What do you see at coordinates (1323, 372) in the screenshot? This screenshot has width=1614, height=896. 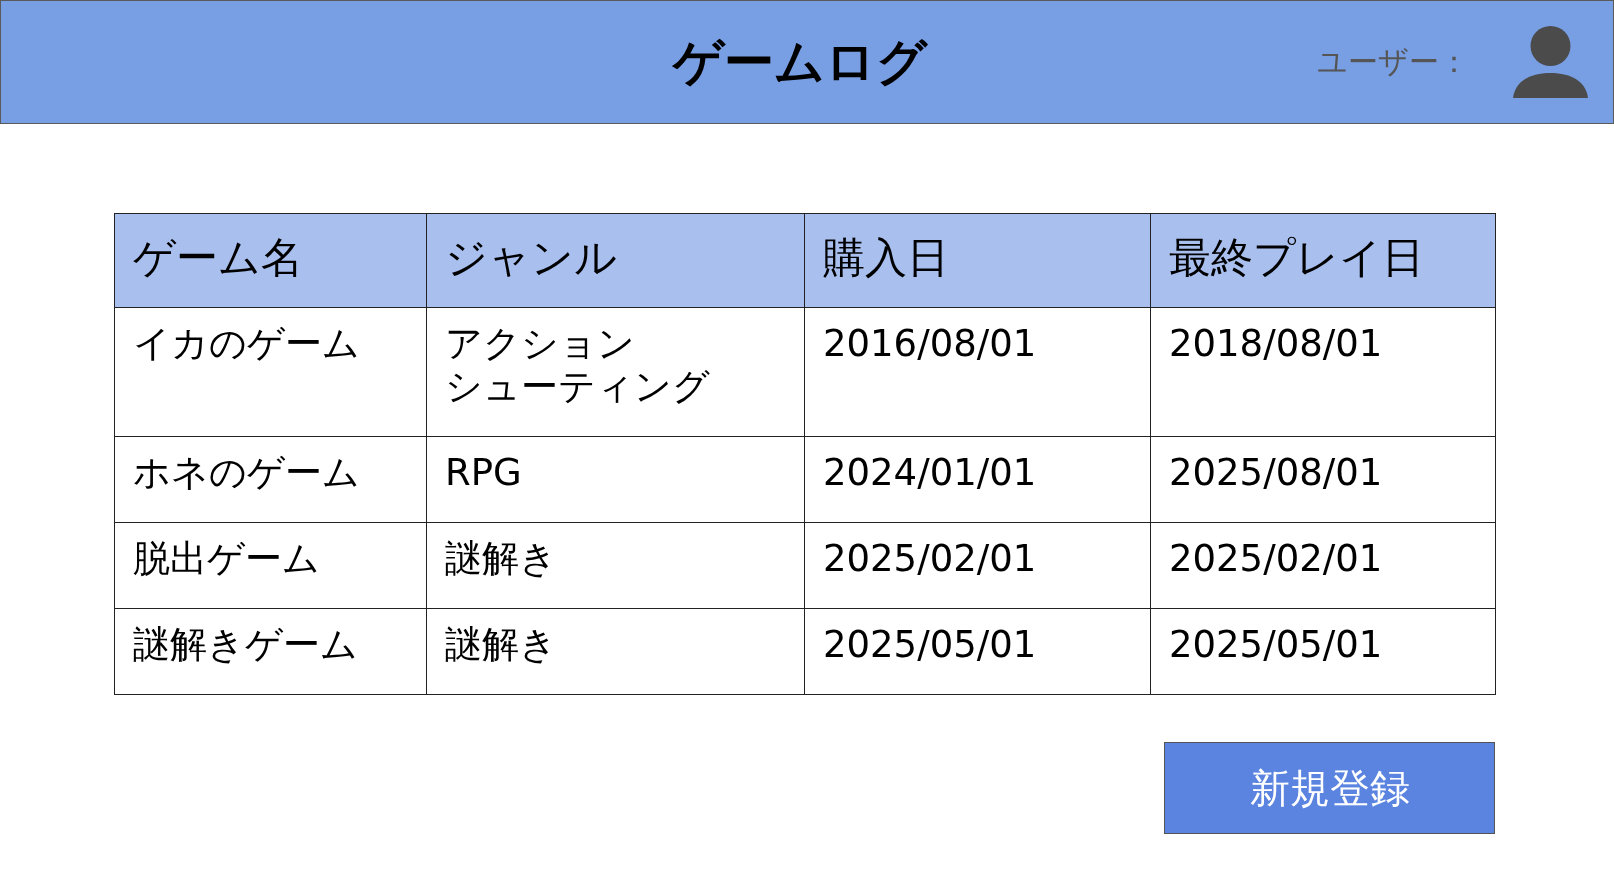 I see `table-cell: 2018/08/01` at bounding box center [1323, 372].